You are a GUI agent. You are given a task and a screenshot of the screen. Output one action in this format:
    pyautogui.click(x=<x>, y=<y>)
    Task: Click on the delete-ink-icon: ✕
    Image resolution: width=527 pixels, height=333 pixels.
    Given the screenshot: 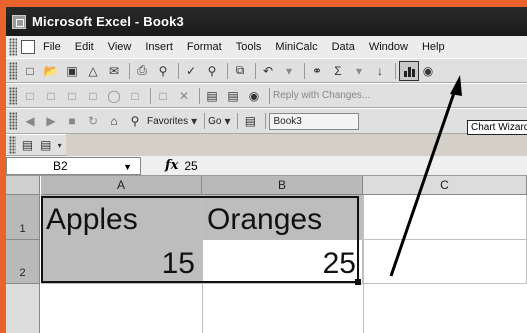 What is the action you would take?
    pyautogui.click(x=184, y=96)
    